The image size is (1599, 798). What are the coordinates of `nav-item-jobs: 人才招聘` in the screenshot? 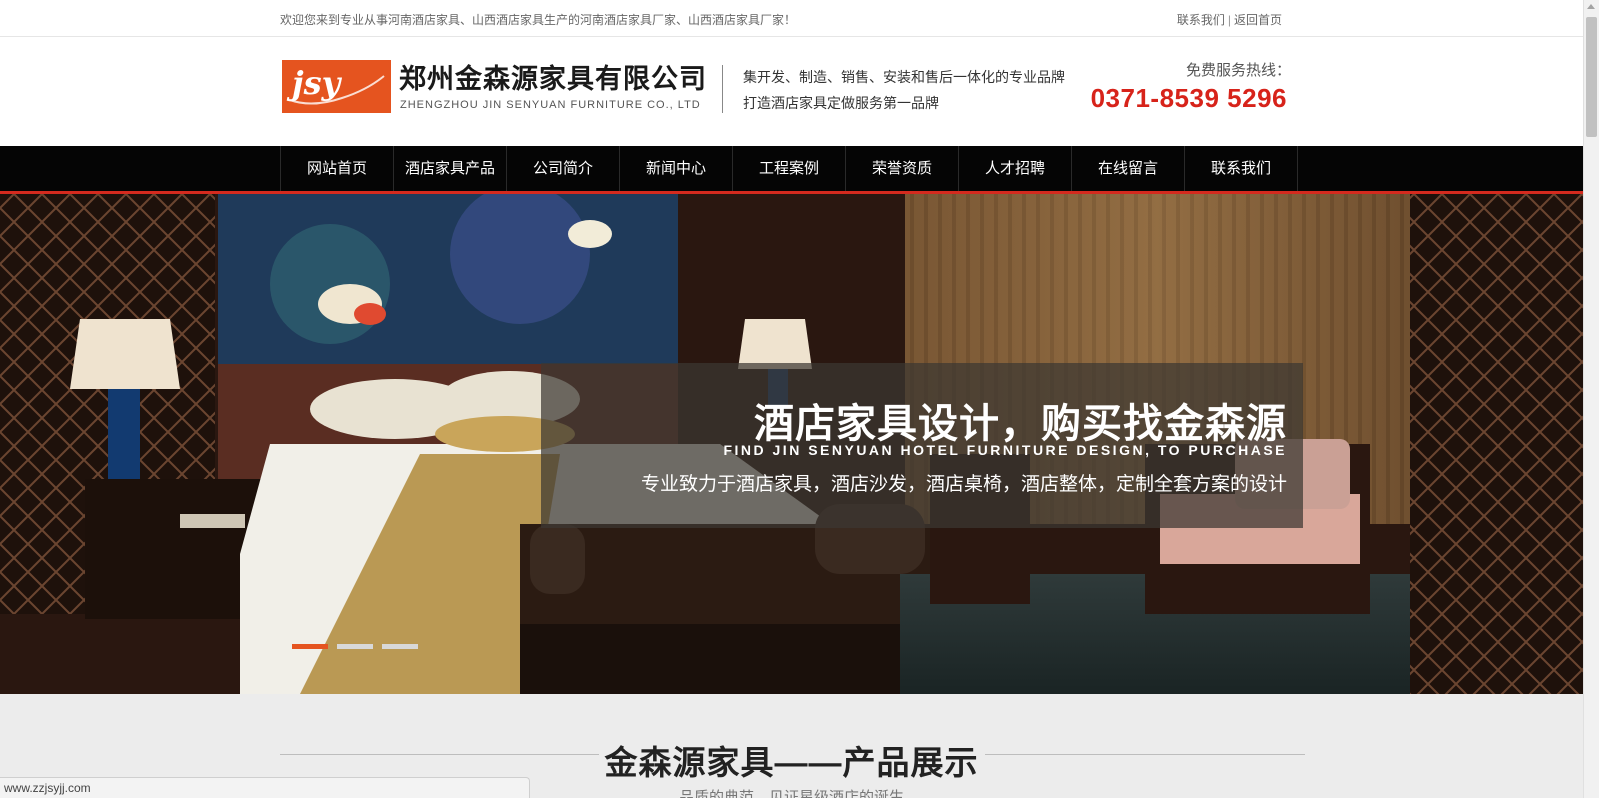 It's located at (1015, 168).